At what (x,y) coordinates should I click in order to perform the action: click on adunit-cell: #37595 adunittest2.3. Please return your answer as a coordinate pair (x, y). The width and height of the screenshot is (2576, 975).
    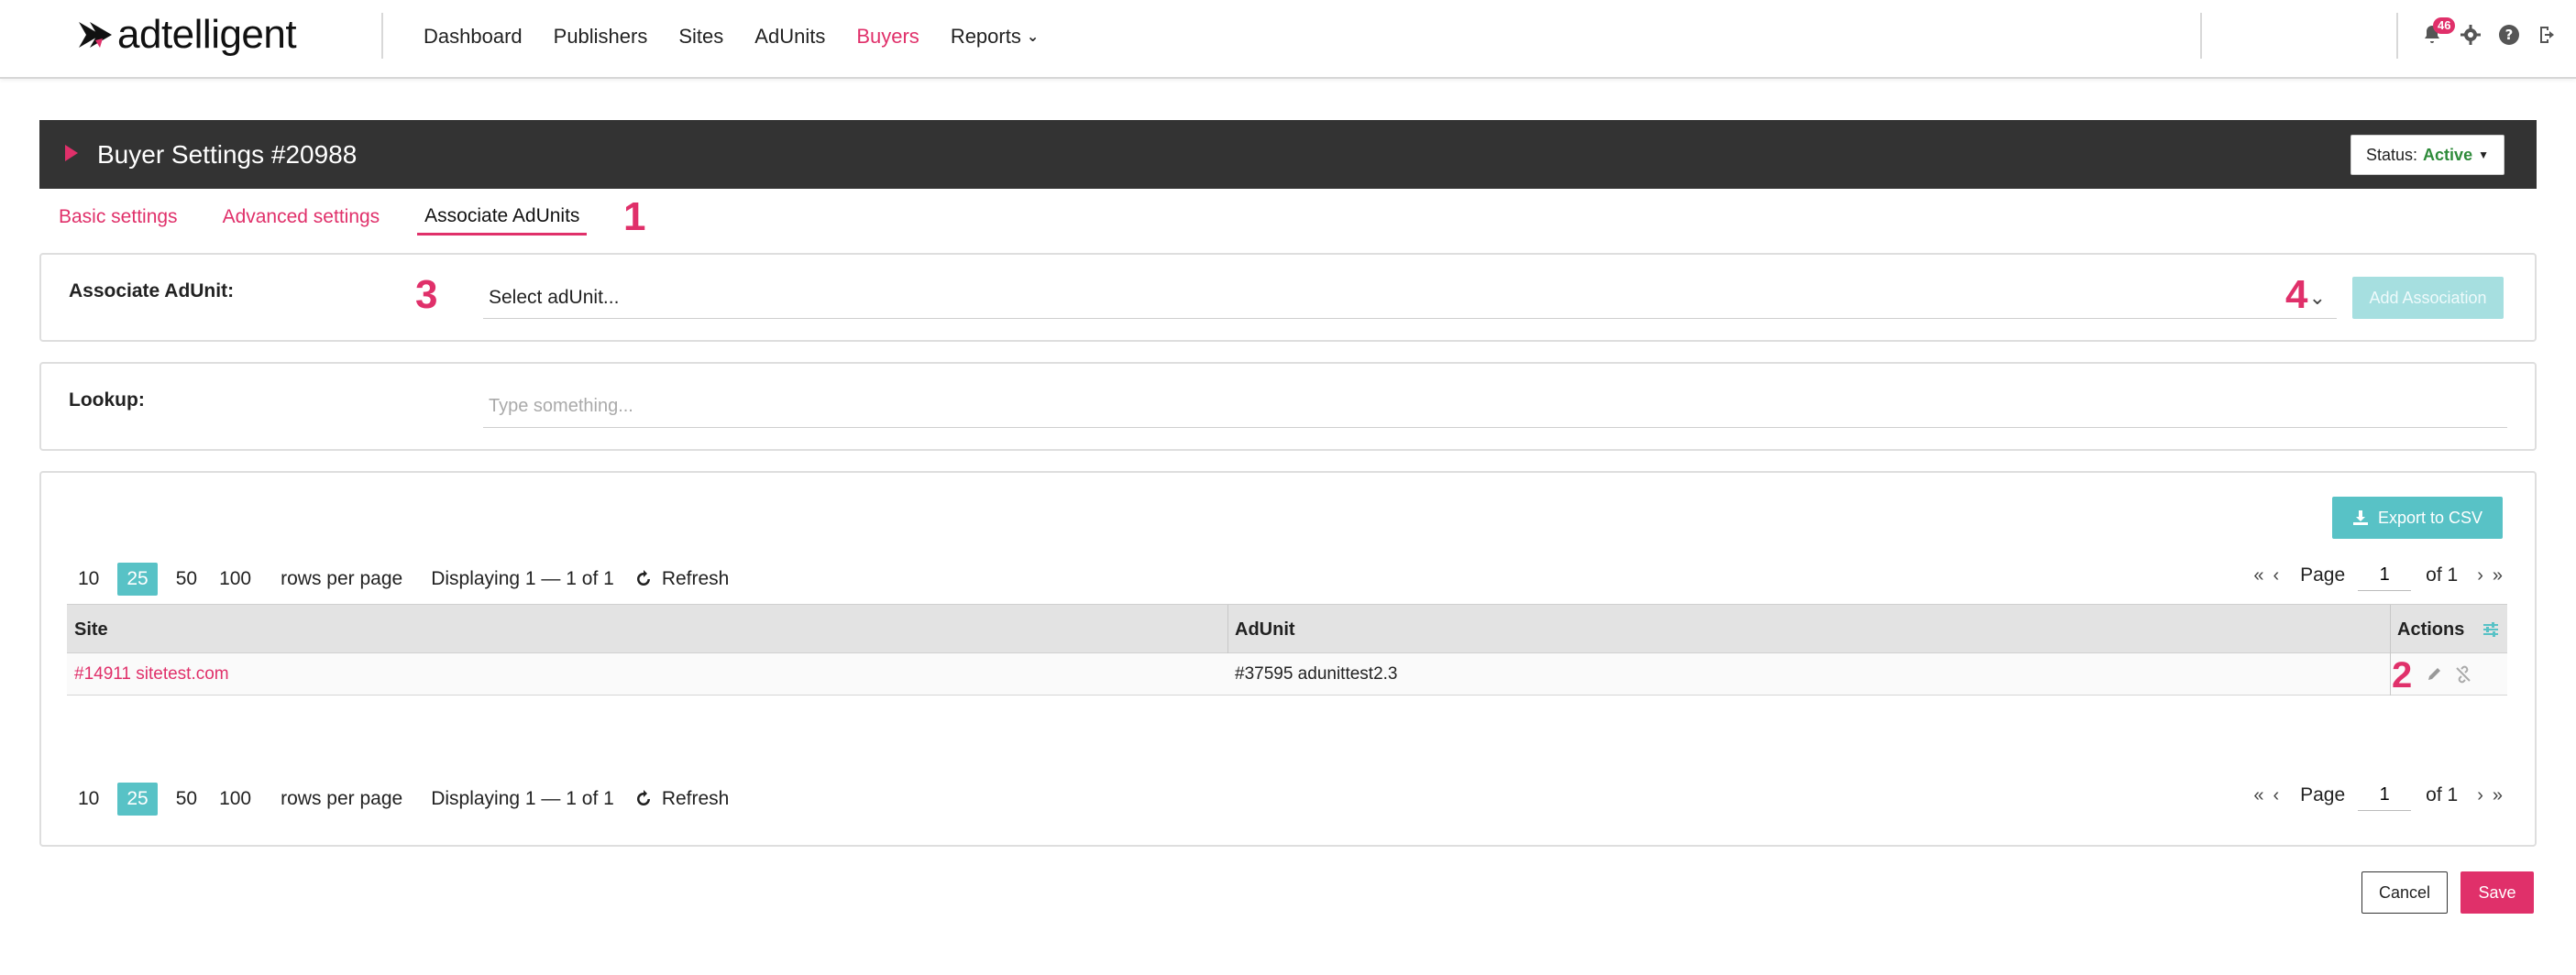
    Looking at the image, I should click on (1316, 674).